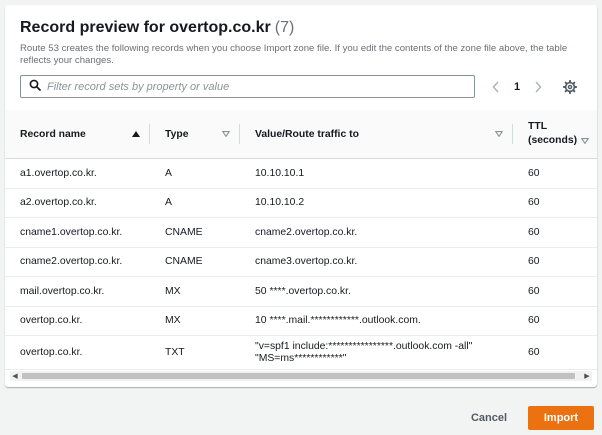 The width and height of the screenshot is (602, 435). I want to click on cell-value-line: "MS=ms************", so click(301, 358).